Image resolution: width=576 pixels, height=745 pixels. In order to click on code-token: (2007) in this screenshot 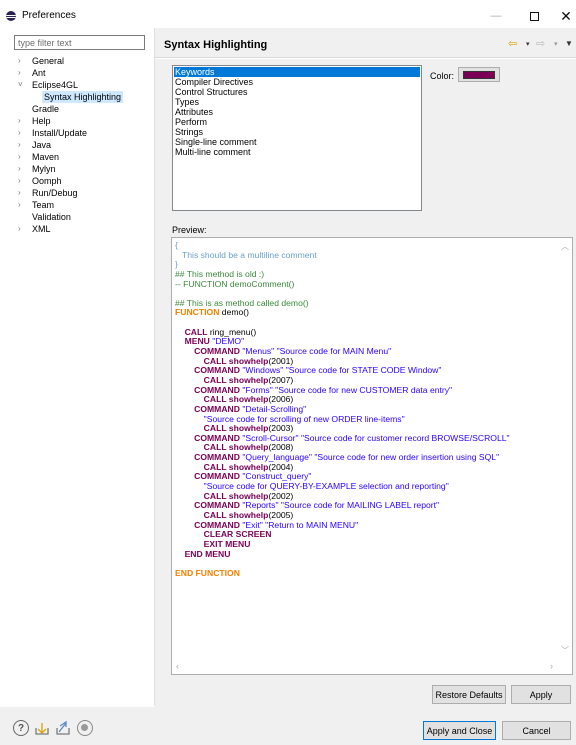, I will do `click(281, 379)`.